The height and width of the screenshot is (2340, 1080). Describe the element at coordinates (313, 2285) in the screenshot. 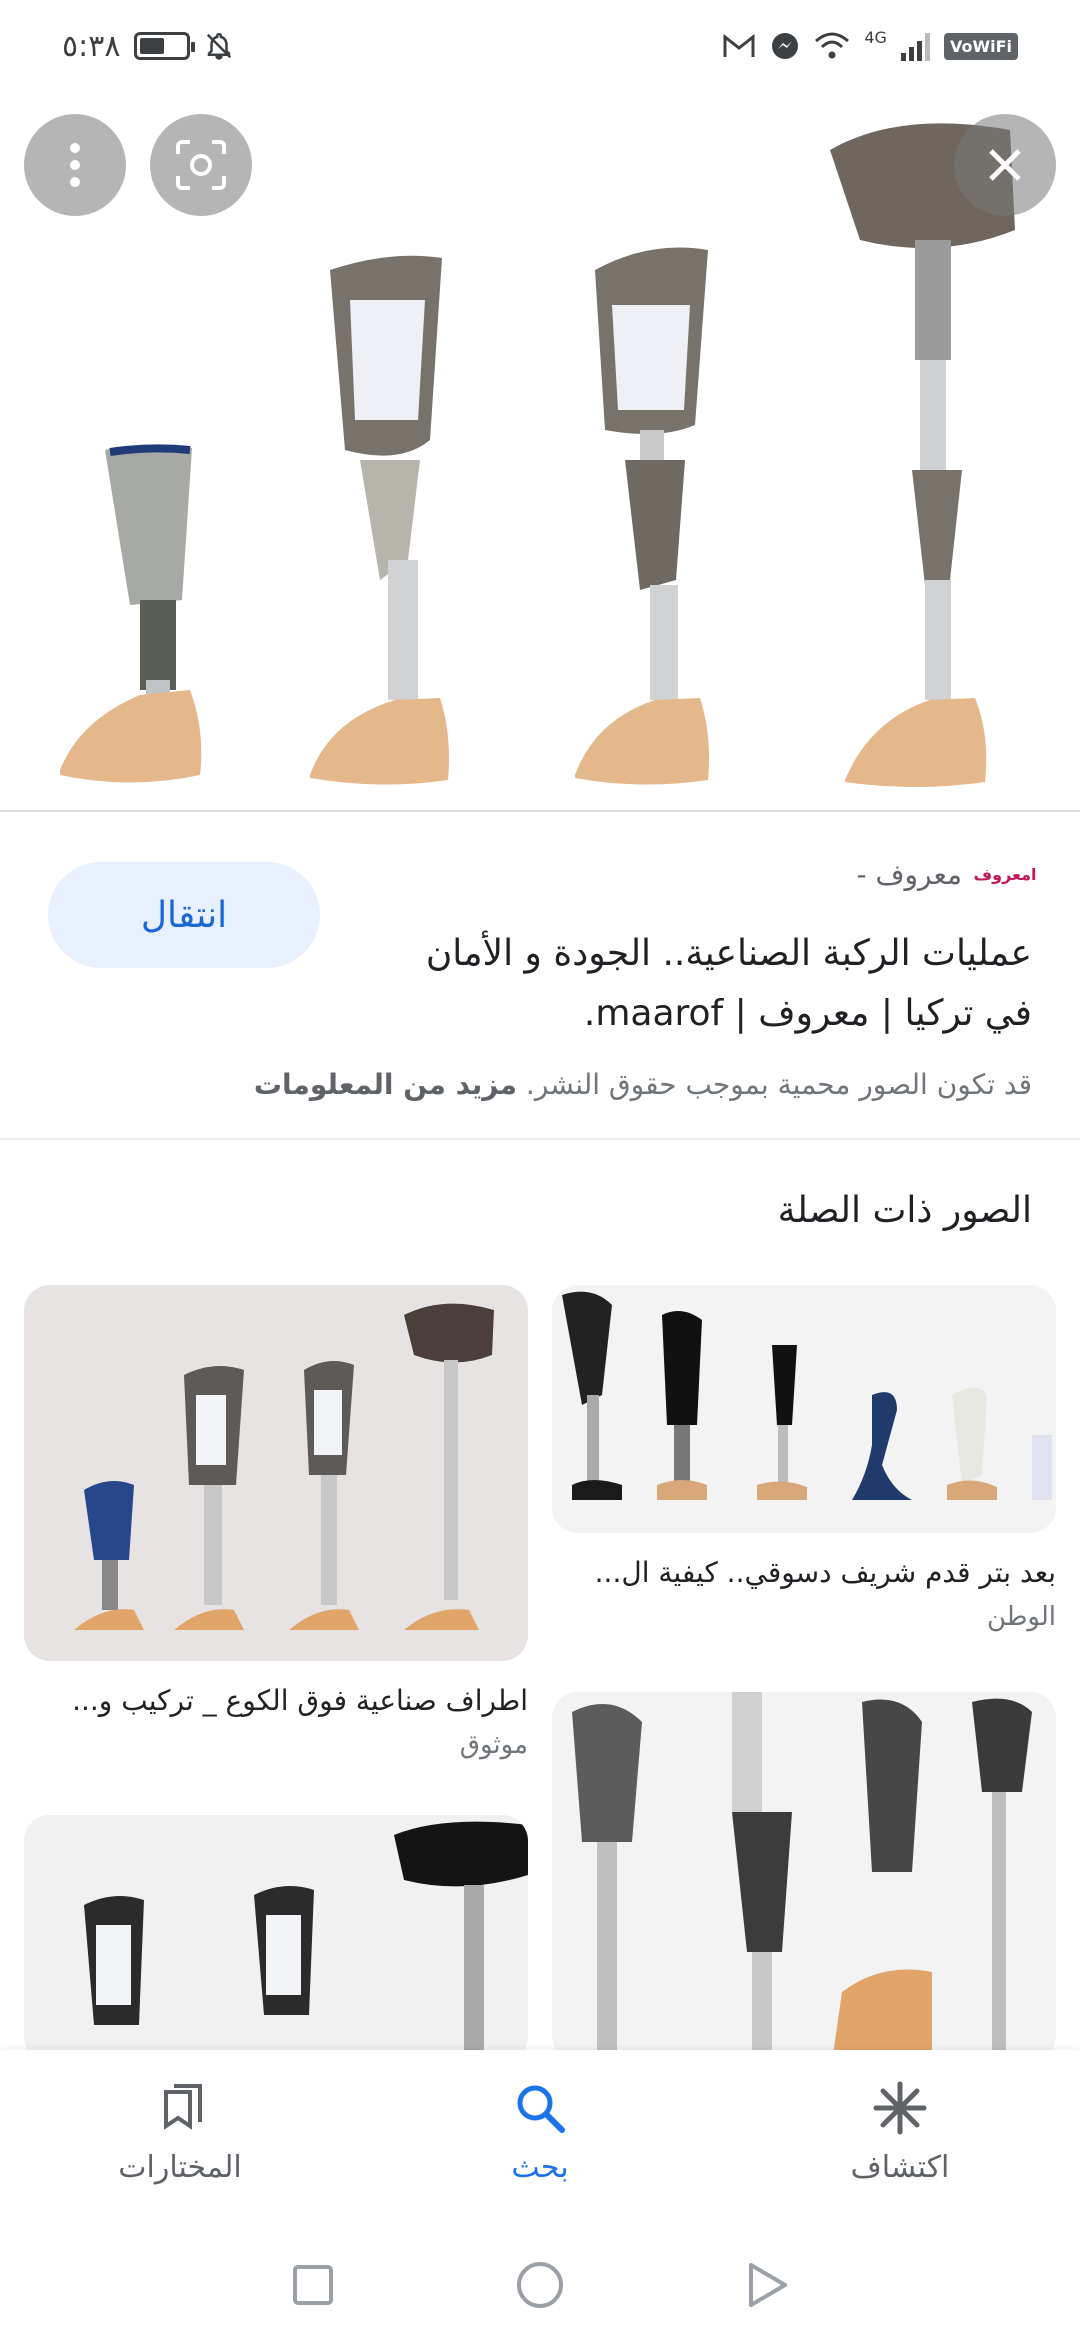

I see `recents-icon` at that location.